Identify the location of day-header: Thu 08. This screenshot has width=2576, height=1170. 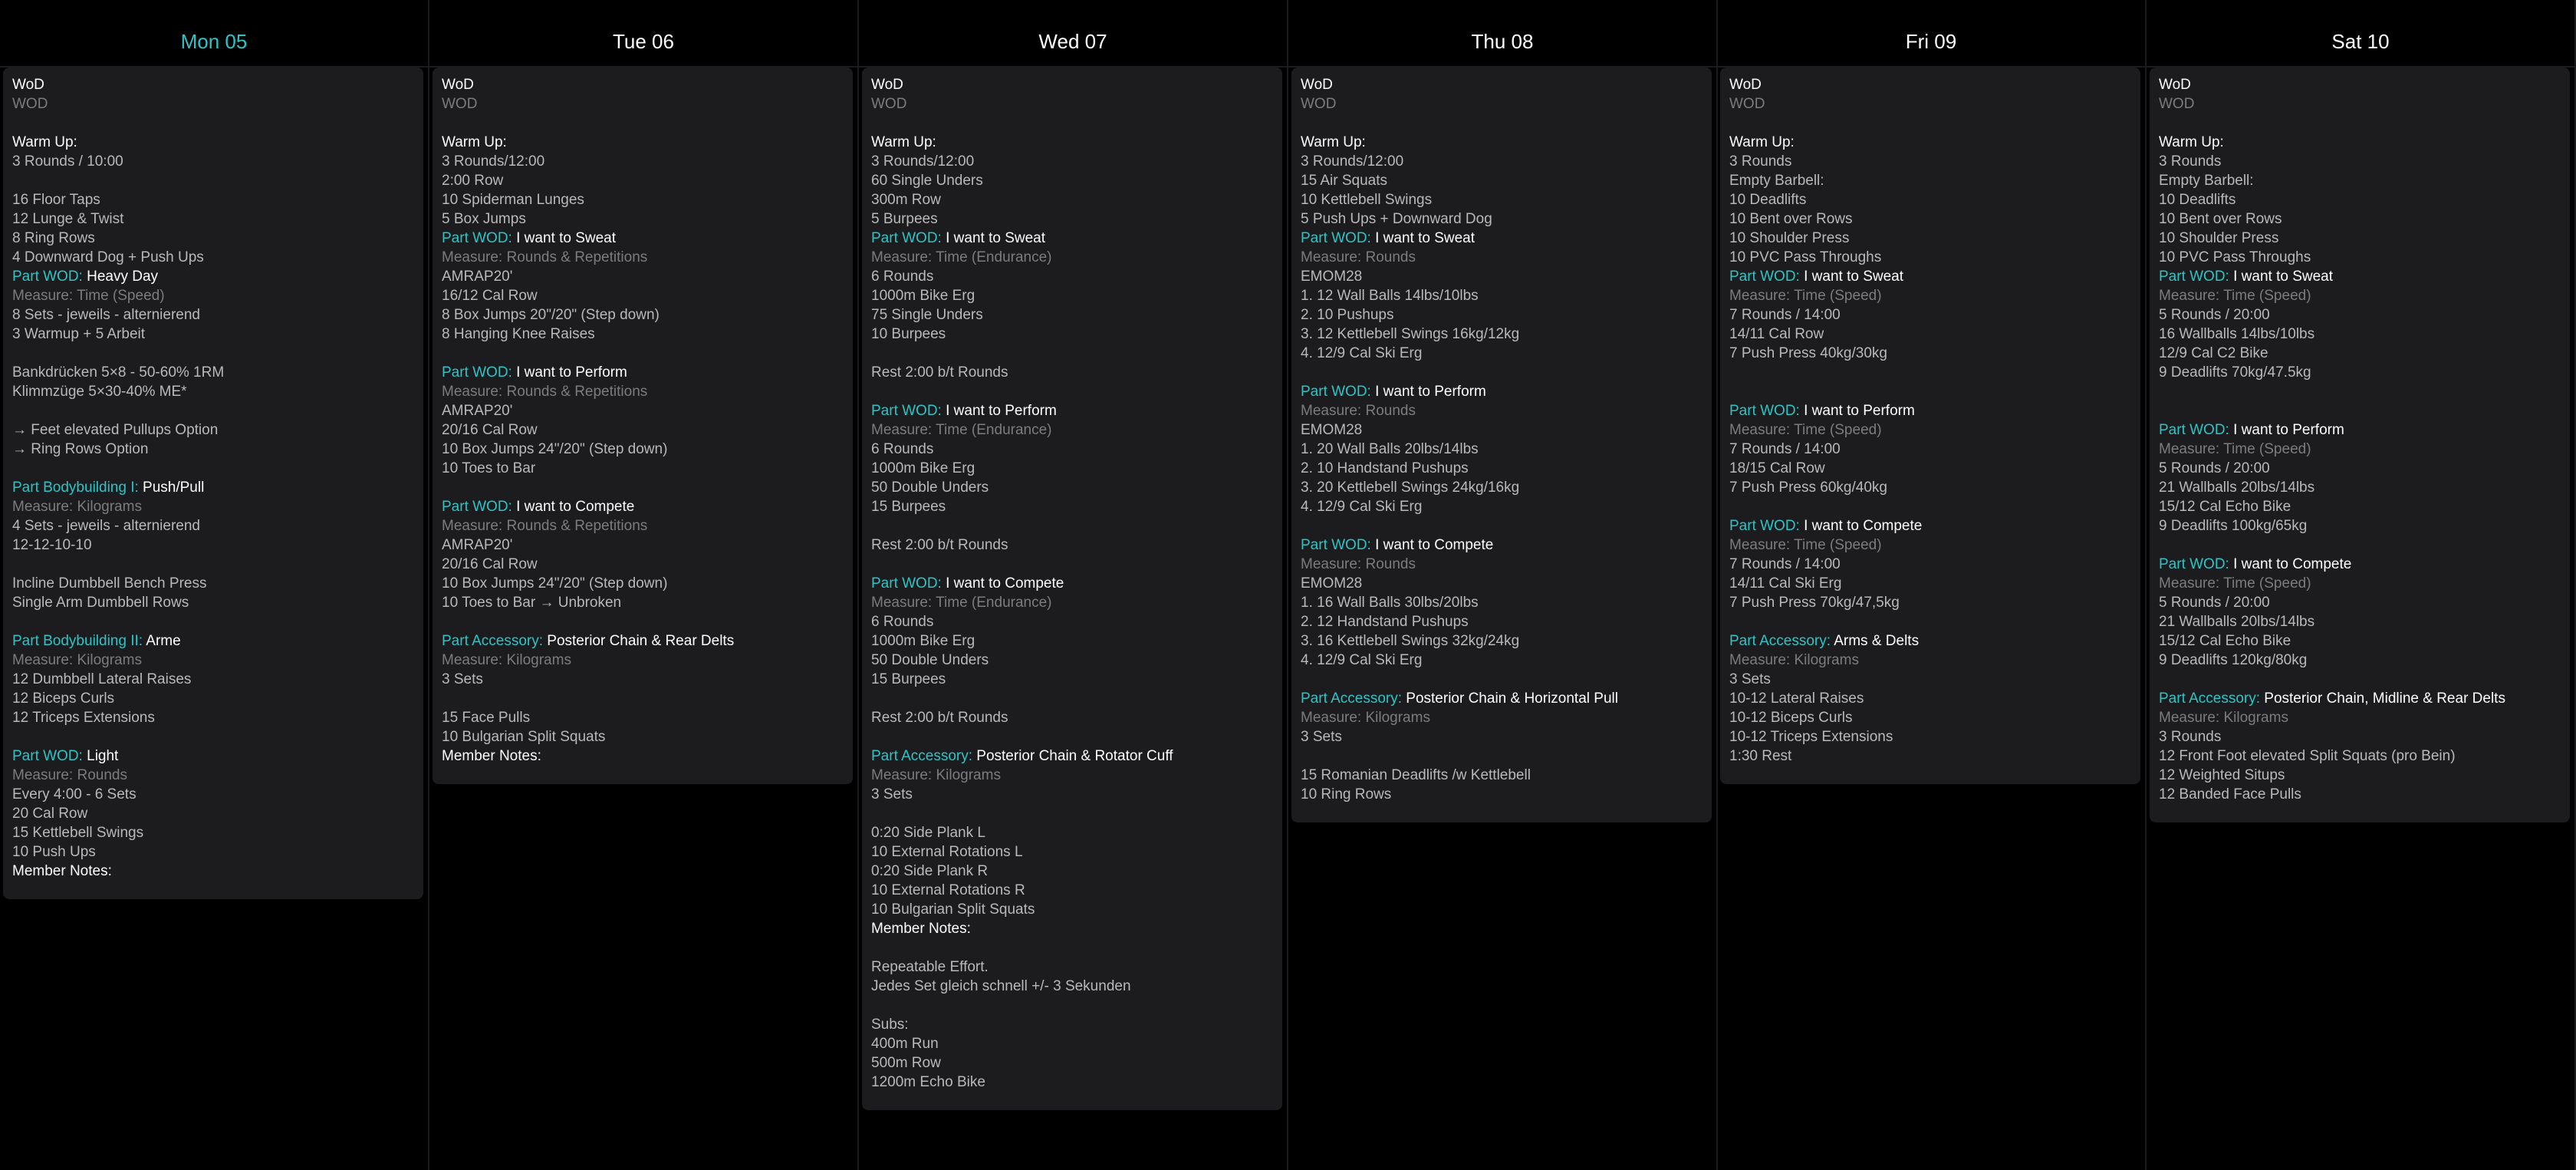
(1502, 34).